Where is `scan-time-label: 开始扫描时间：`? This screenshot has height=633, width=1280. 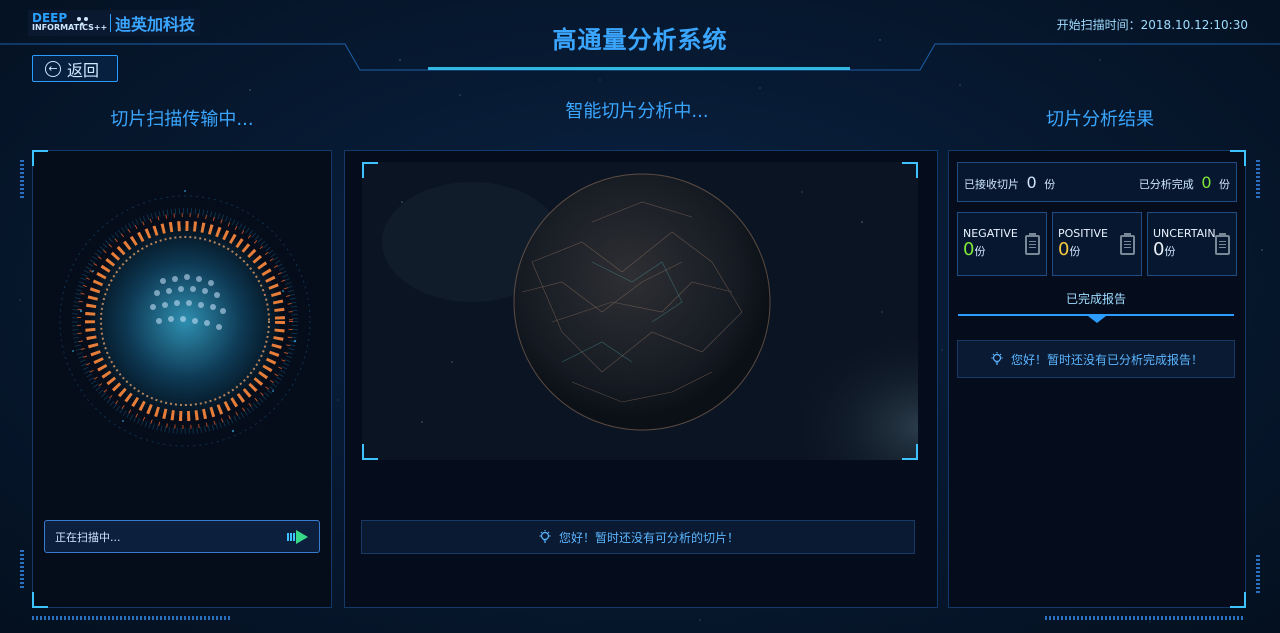 scan-time-label: 开始扫描时间： is located at coordinates (1098, 25).